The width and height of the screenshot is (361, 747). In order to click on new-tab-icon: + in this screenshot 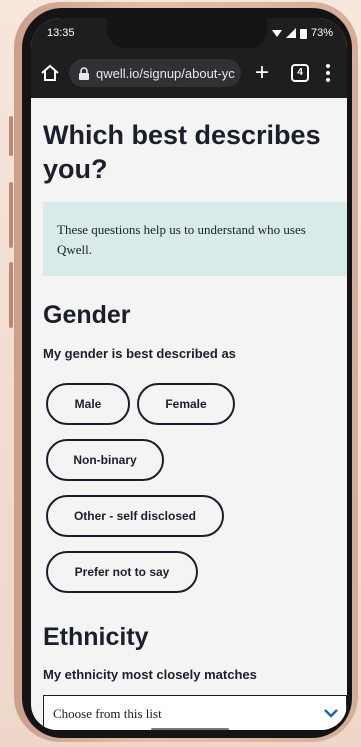, I will do `click(262, 73)`.